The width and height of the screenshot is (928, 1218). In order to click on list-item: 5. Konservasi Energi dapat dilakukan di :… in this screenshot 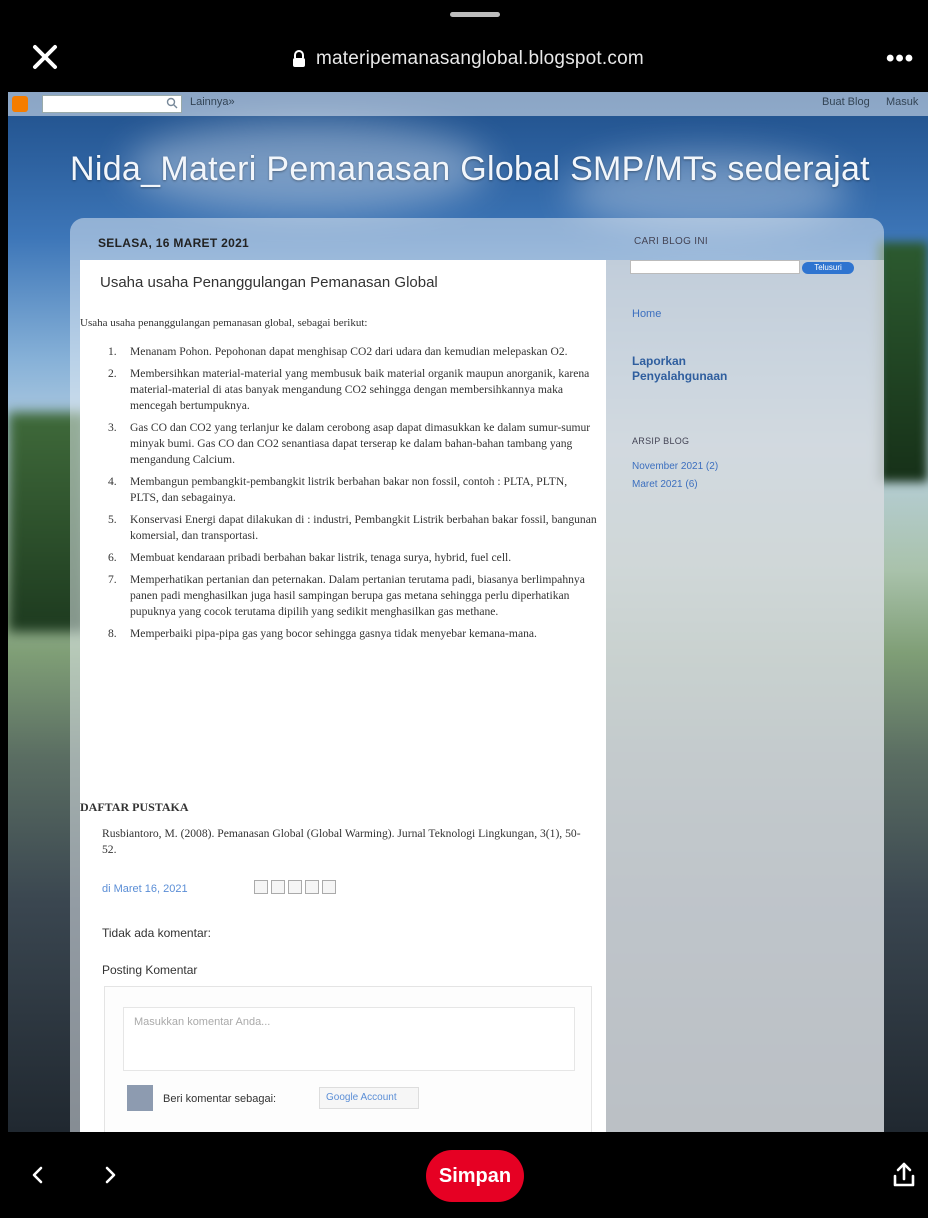, I will do `click(352, 527)`.